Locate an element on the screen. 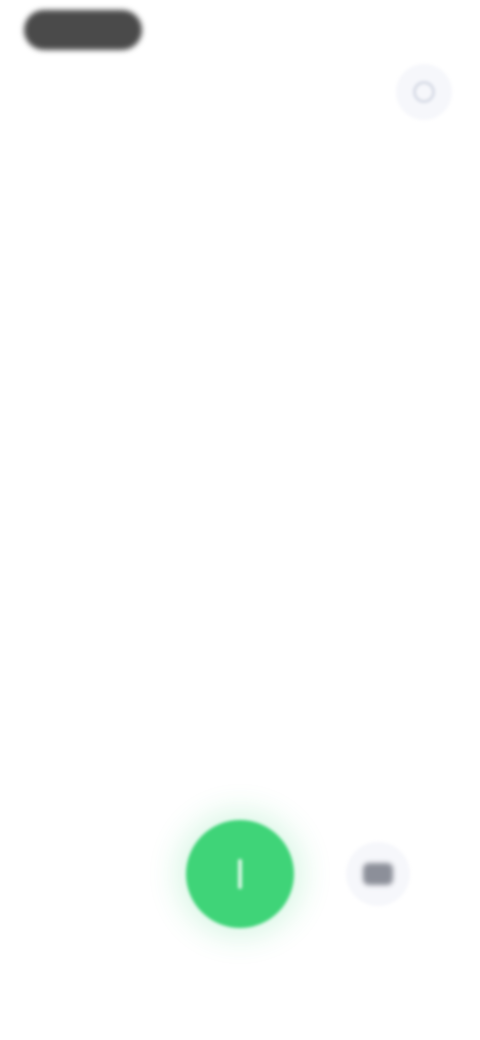 The image size is (480, 1040). settings-button is located at coordinates (424, 92).